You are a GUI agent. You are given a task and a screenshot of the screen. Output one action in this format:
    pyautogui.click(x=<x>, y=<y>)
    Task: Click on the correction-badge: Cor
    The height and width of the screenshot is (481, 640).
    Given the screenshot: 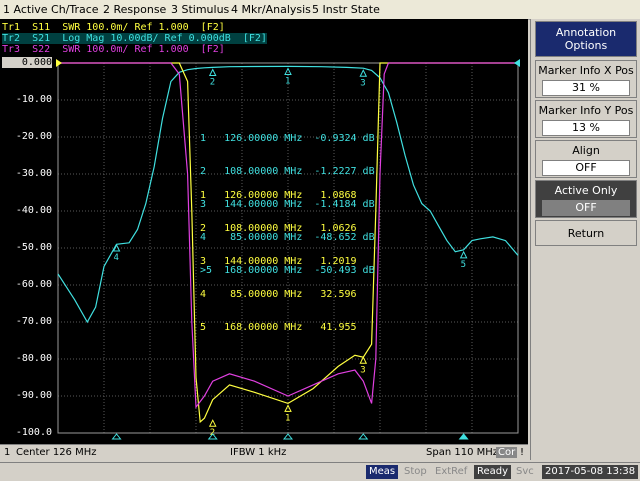 What is the action you would take?
    pyautogui.click(x=507, y=452)
    